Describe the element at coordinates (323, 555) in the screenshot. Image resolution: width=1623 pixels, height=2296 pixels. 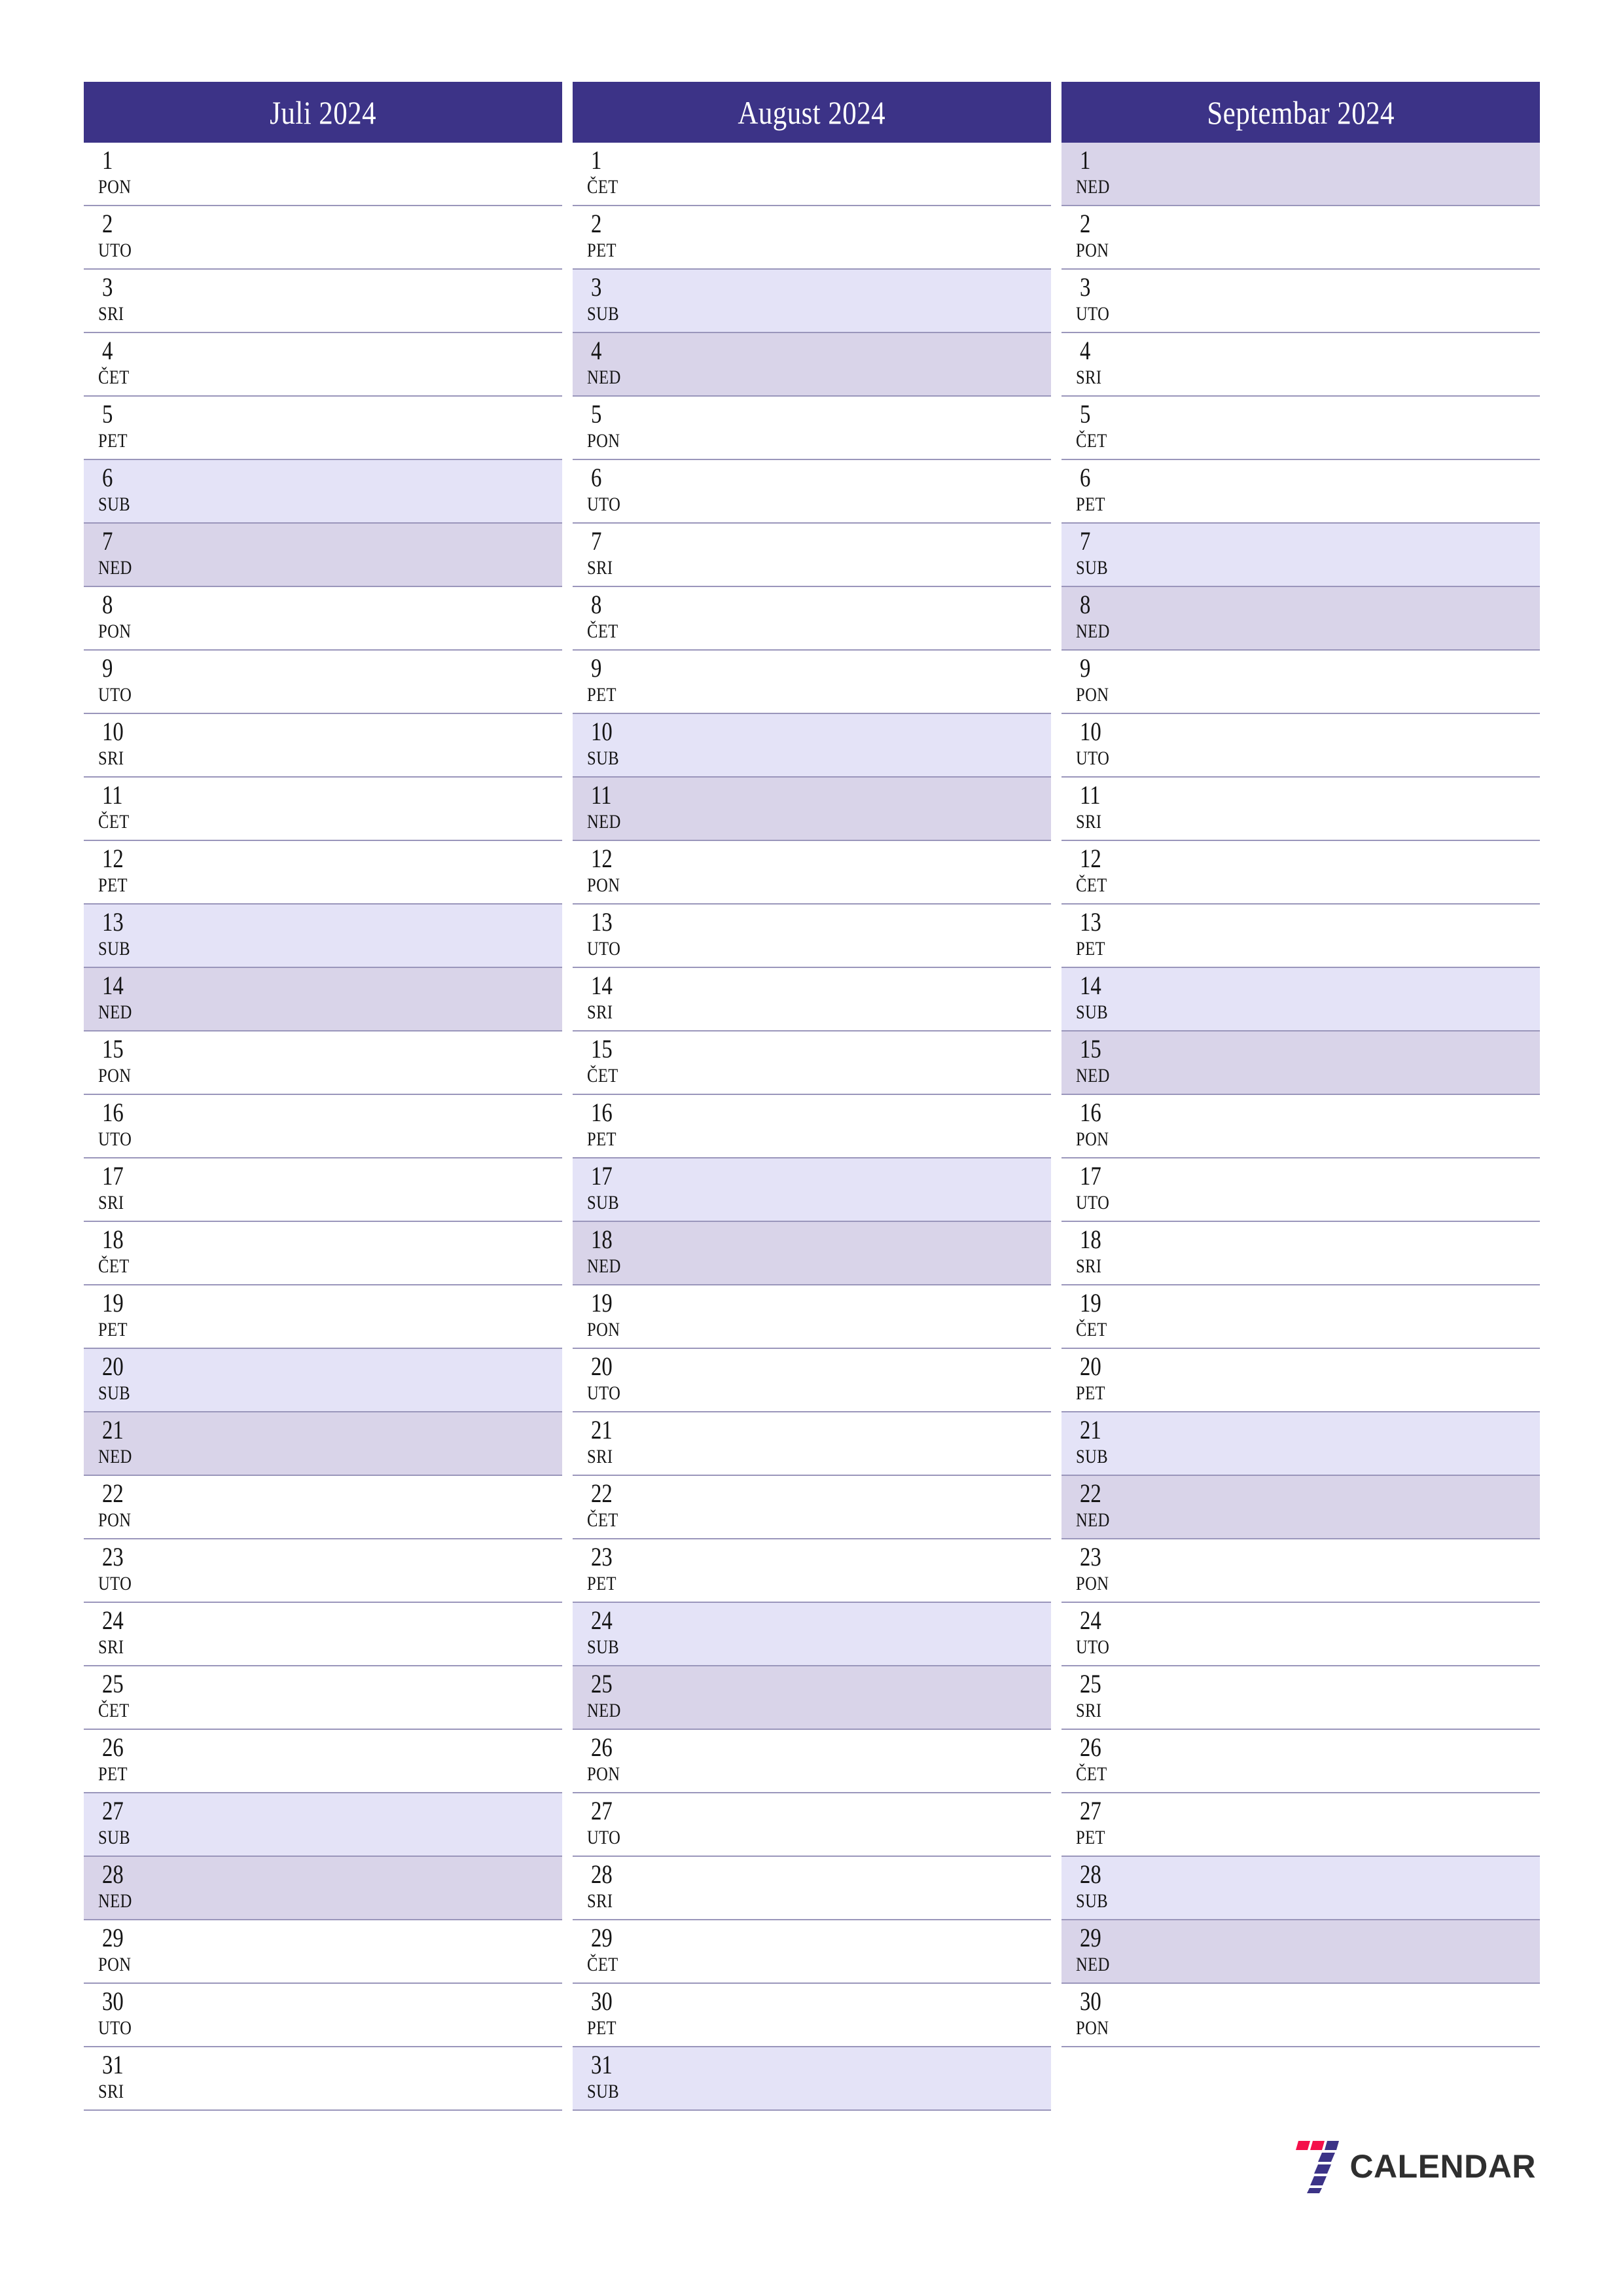
I see `day-row: 7 NED` at that location.